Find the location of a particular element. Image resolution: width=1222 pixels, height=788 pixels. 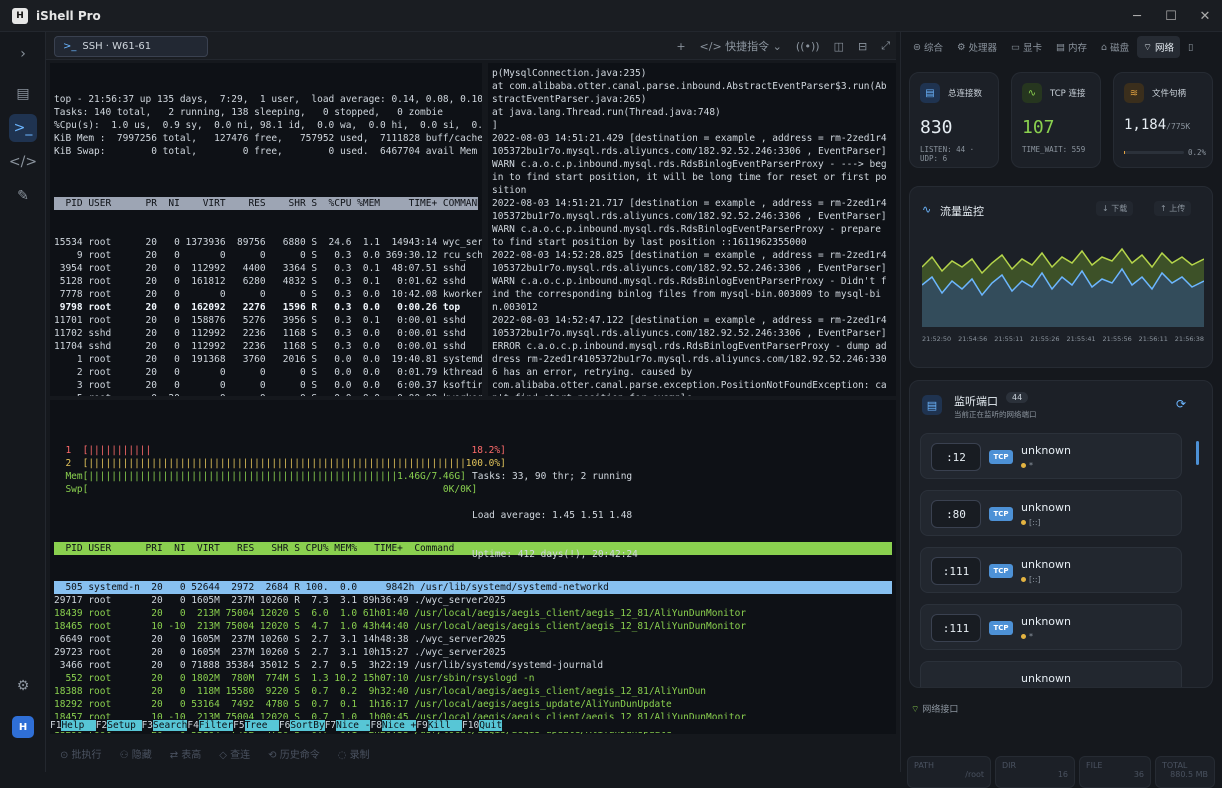

bottom-action: ⚇ 隐藏 is located at coordinates (136, 753).